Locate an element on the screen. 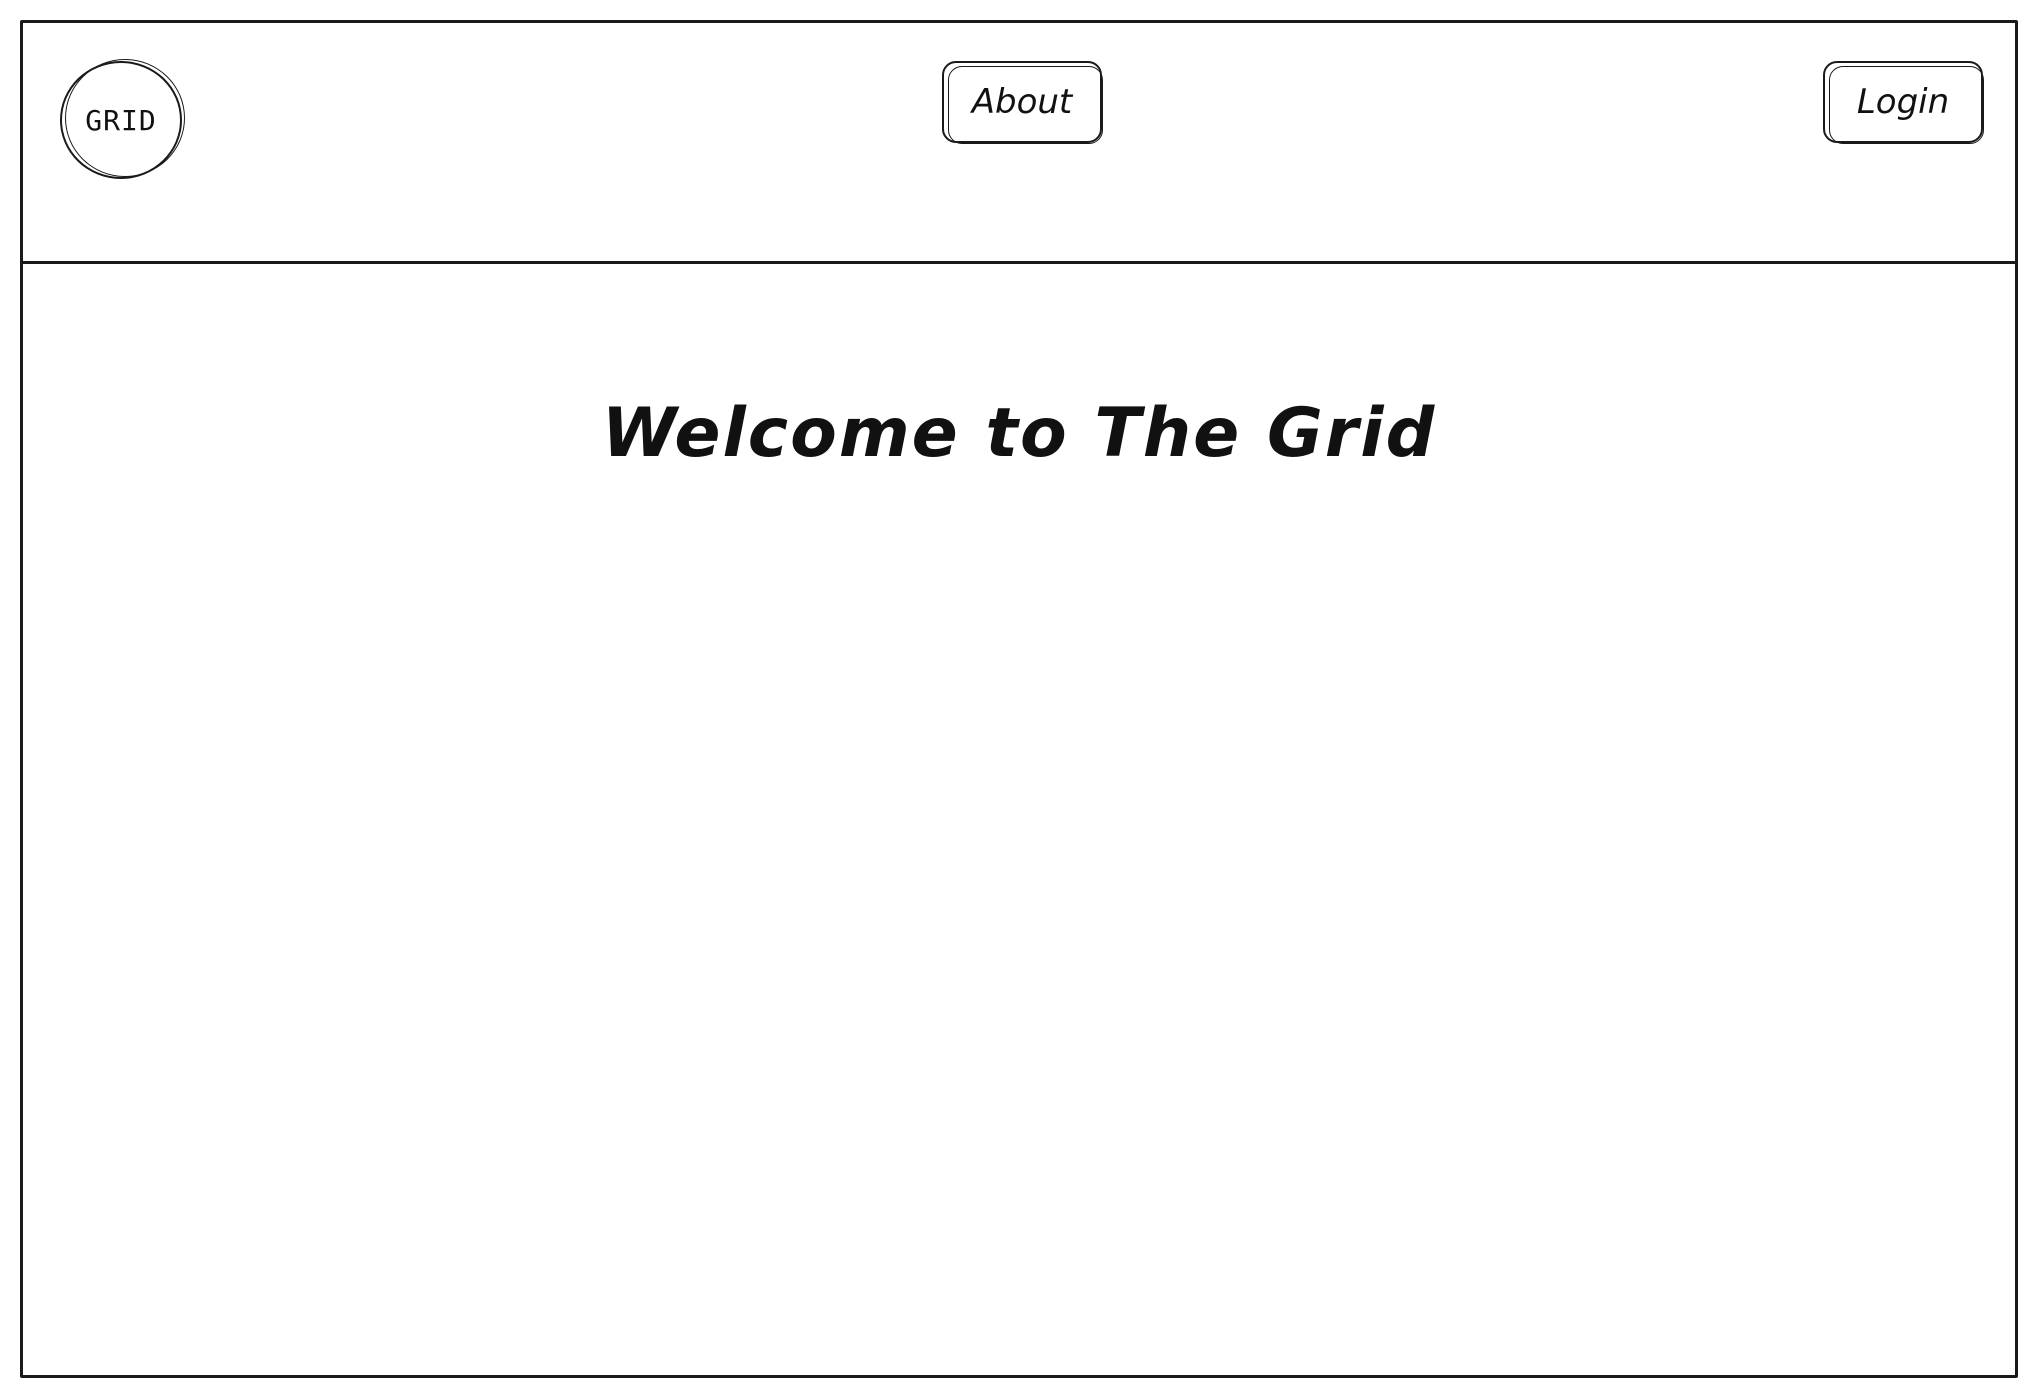 This screenshot has width=2040, height=1400. grid-logo: GRID is located at coordinates (122, 119).